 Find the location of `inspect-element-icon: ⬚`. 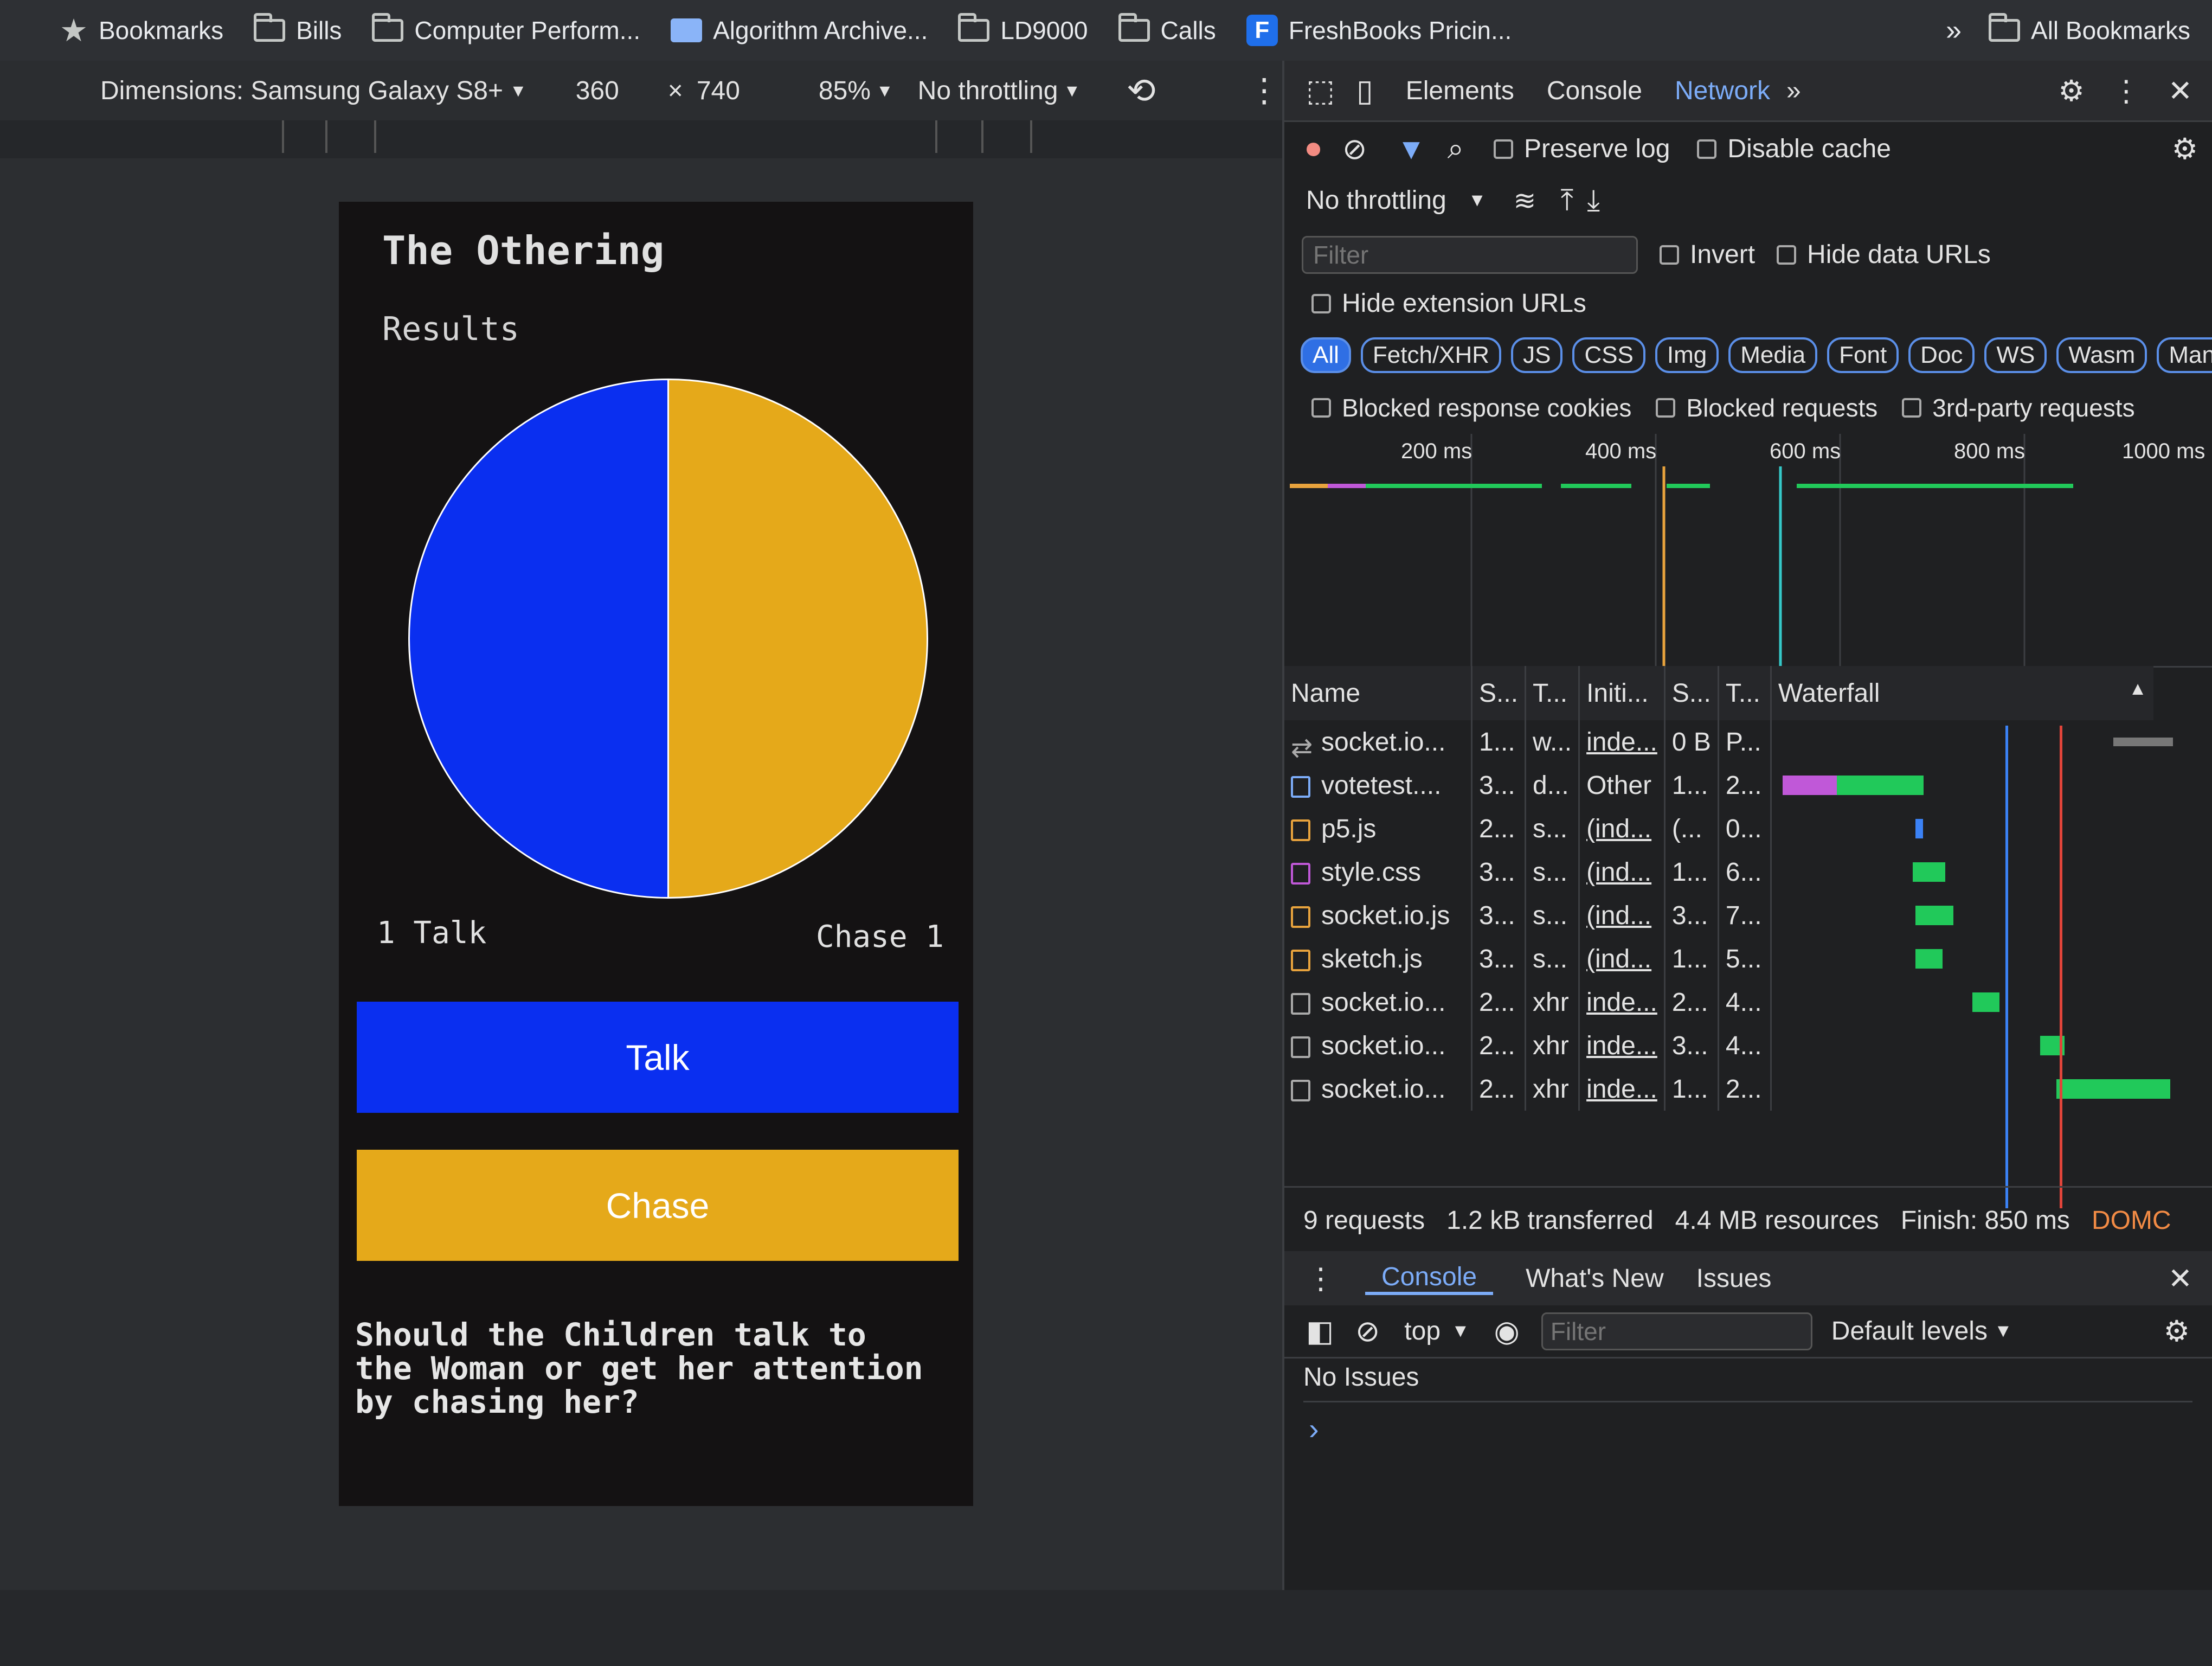

inspect-element-icon: ⬚ is located at coordinates (1320, 91).